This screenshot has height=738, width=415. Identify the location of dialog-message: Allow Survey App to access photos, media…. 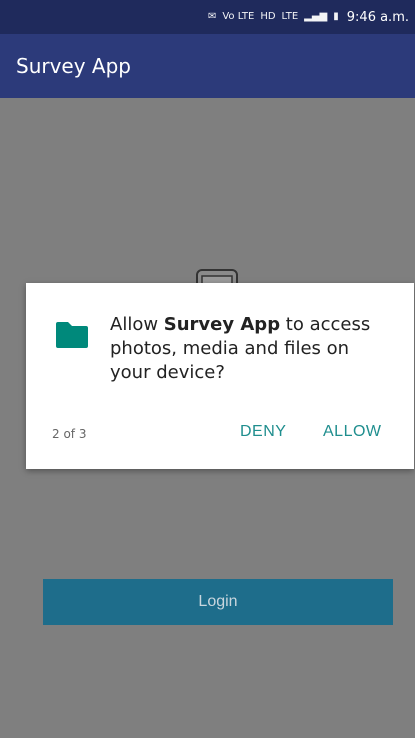
(252, 349).